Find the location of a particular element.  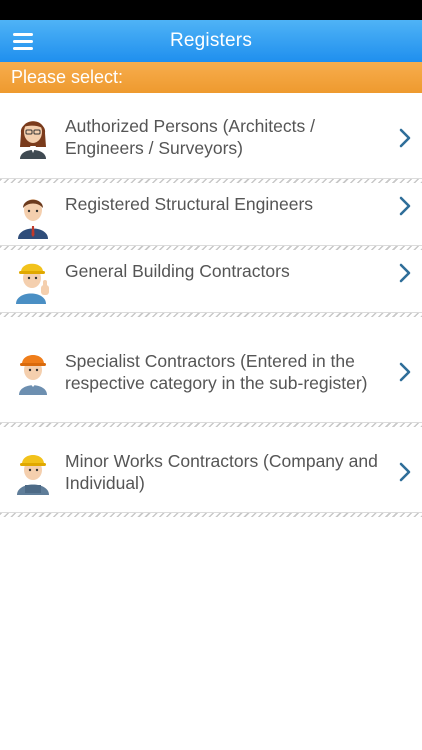

select-prompt-bar: Please select: is located at coordinates (211, 77).